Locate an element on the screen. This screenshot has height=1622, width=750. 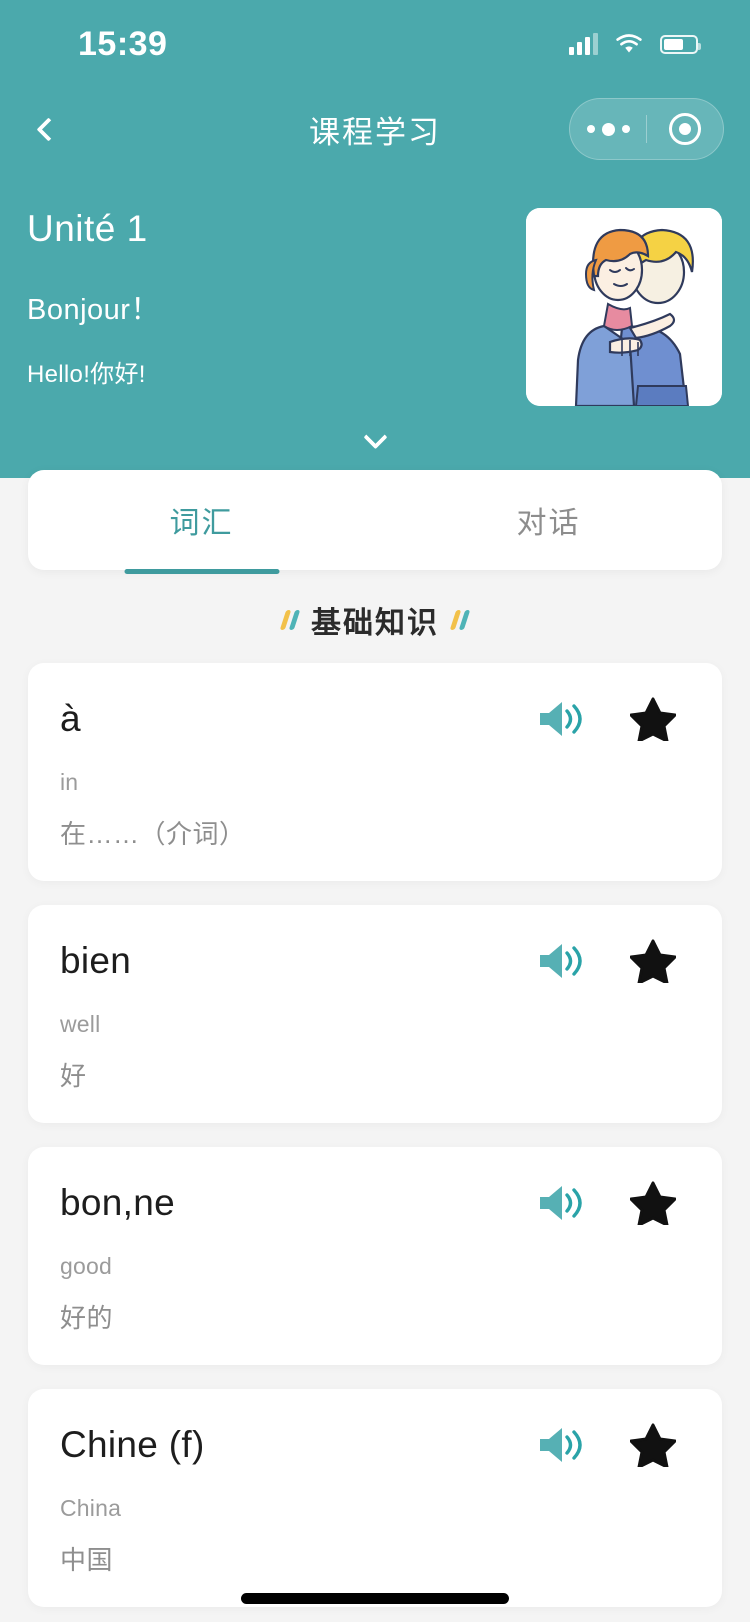
chevron-left-icon is located at coordinates (48, 129).